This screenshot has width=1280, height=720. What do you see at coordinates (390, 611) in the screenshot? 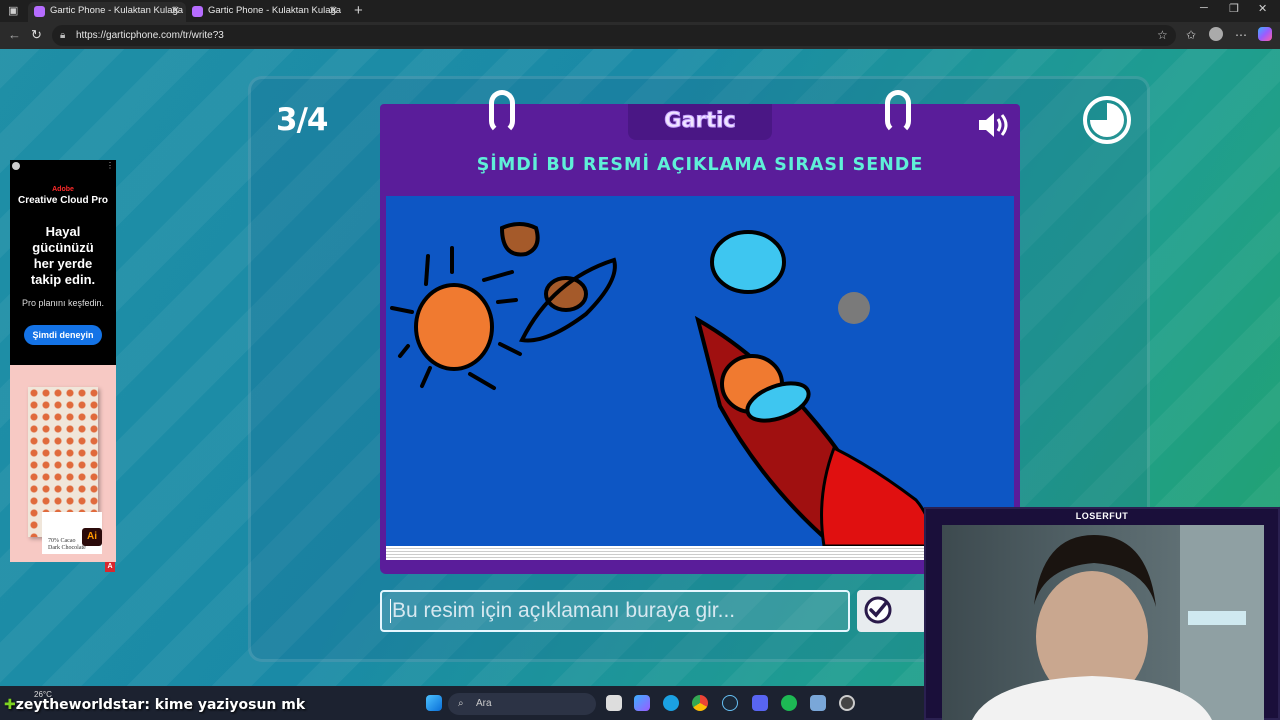
I see `text-caret` at bounding box center [390, 611].